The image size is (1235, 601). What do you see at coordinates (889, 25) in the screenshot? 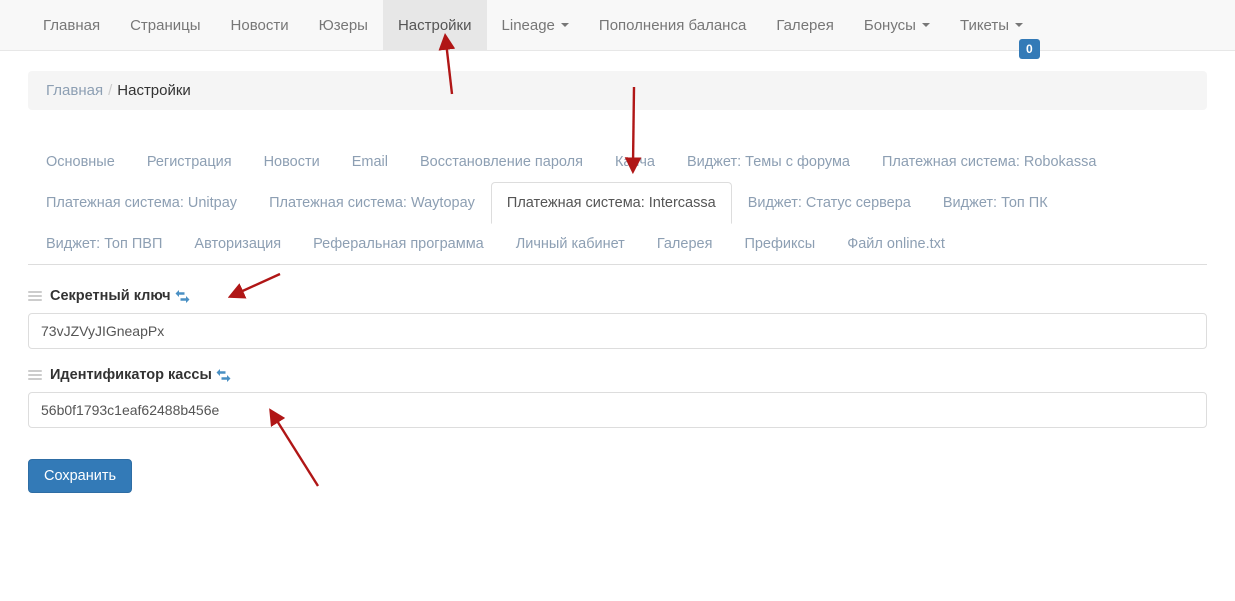
I see `nav-item-label: Бонусы` at bounding box center [889, 25].